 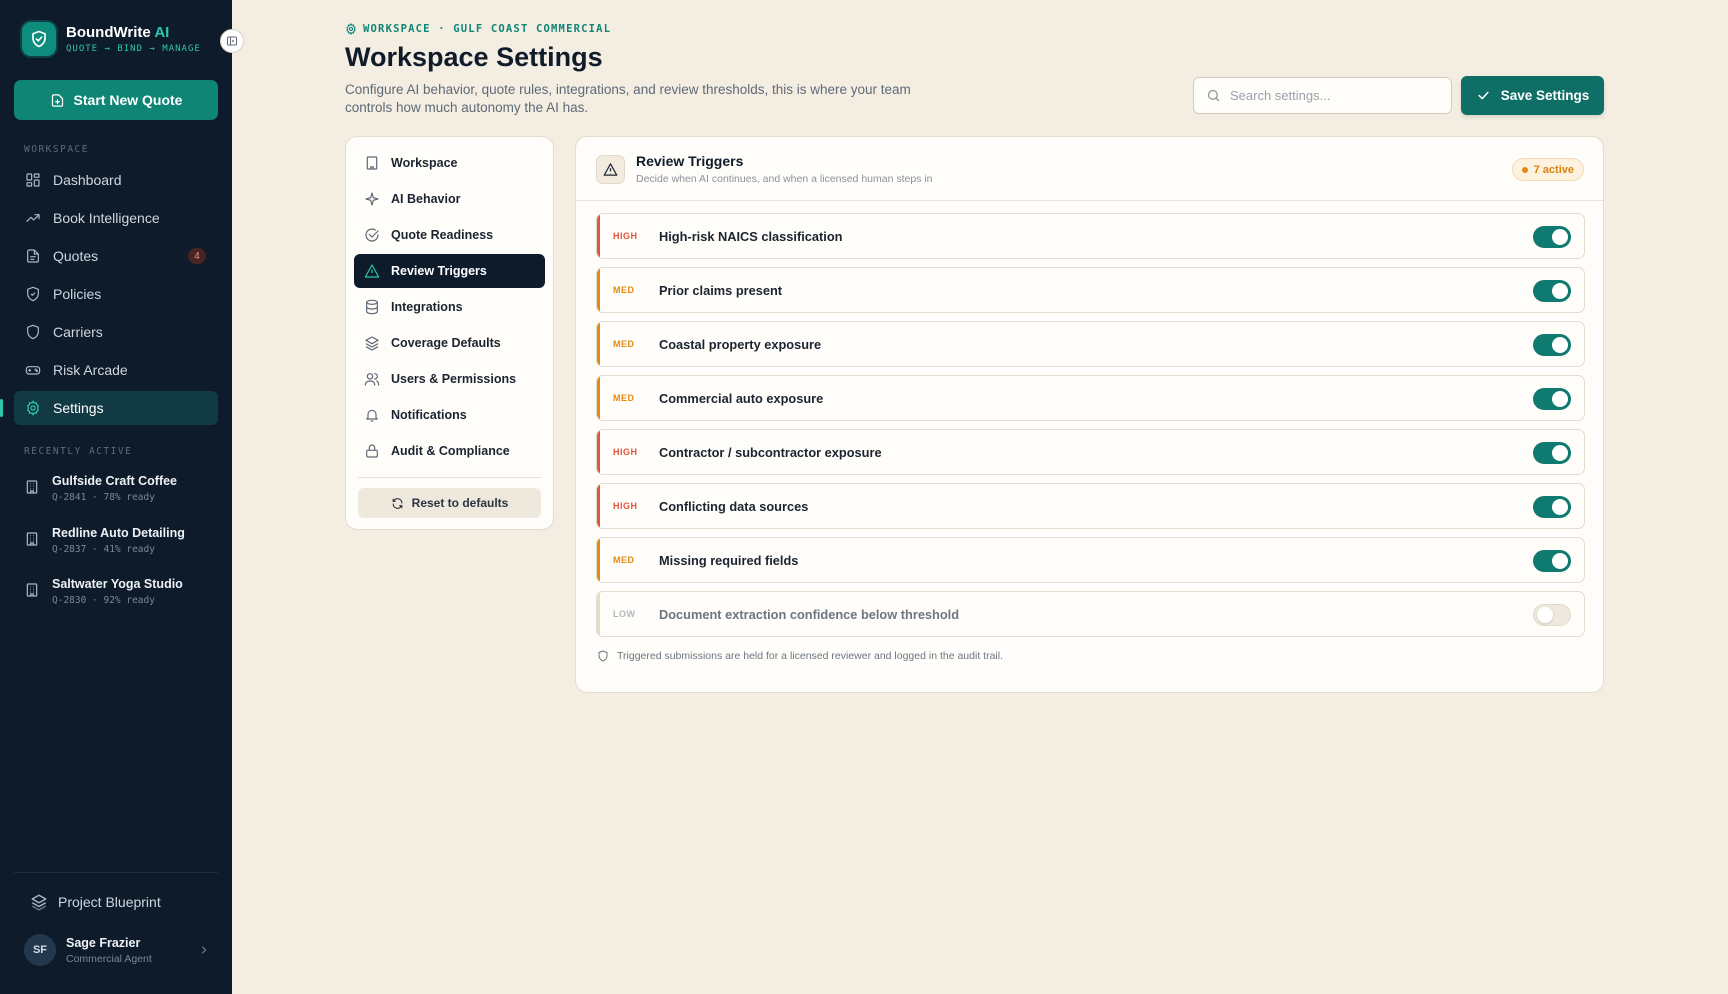 I want to click on settings-nav-ai-behavior: AI Behavior, so click(x=449, y=199).